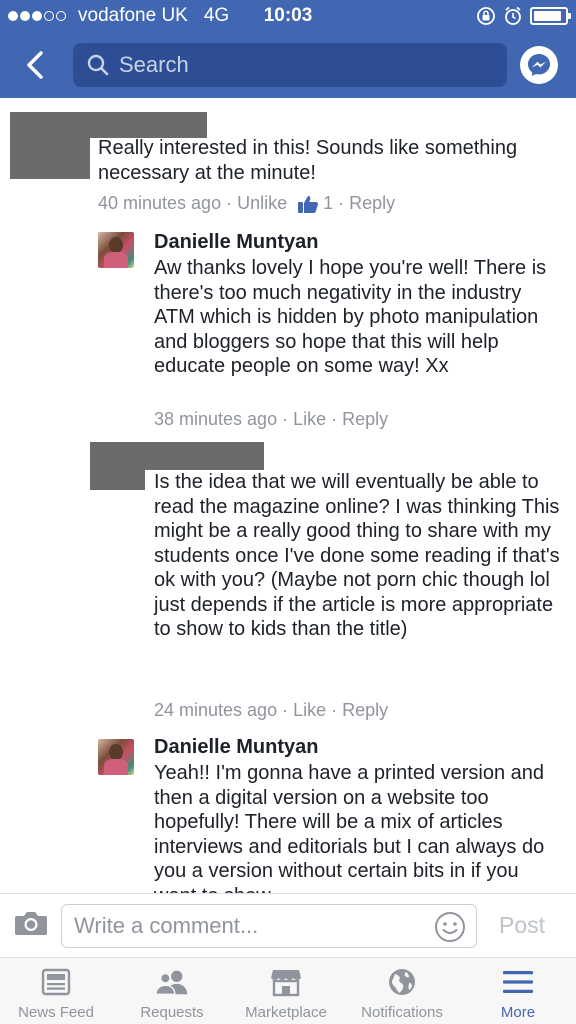 The width and height of the screenshot is (576, 1024). What do you see at coordinates (308, 204) in the screenshot?
I see `like-thumb-icon` at bounding box center [308, 204].